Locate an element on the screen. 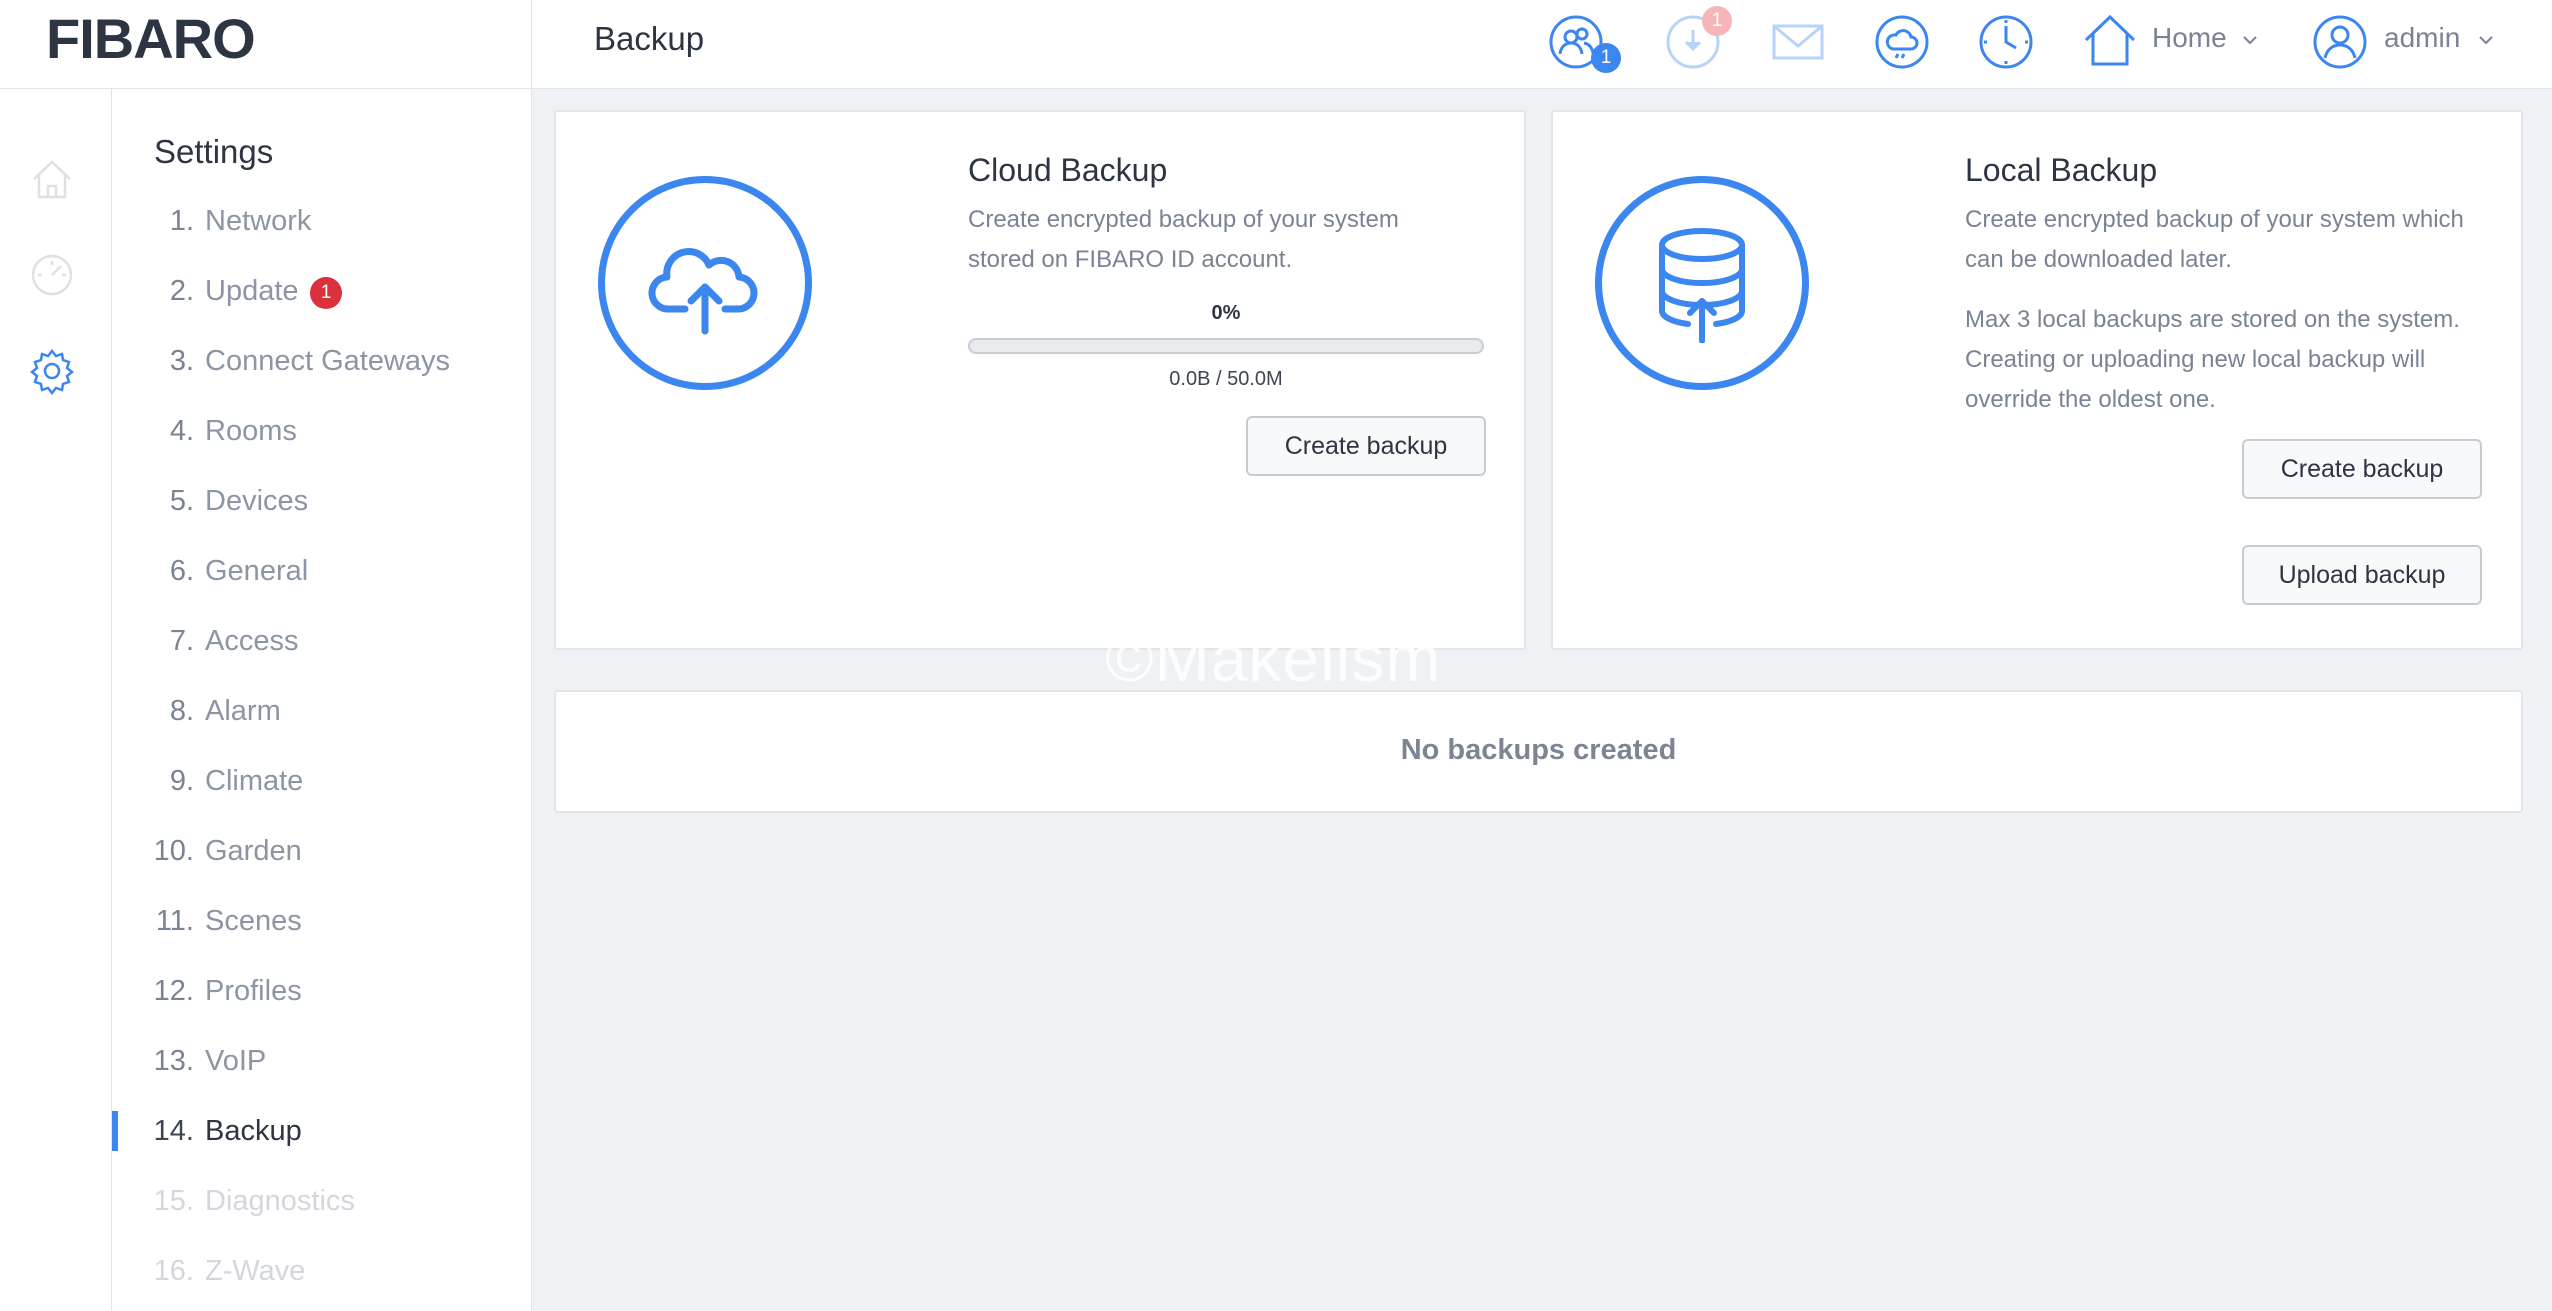 The height and width of the screenshot is (1311, 2552). cloud-progress-percent: 0% is located at coordinates (1226, 313).